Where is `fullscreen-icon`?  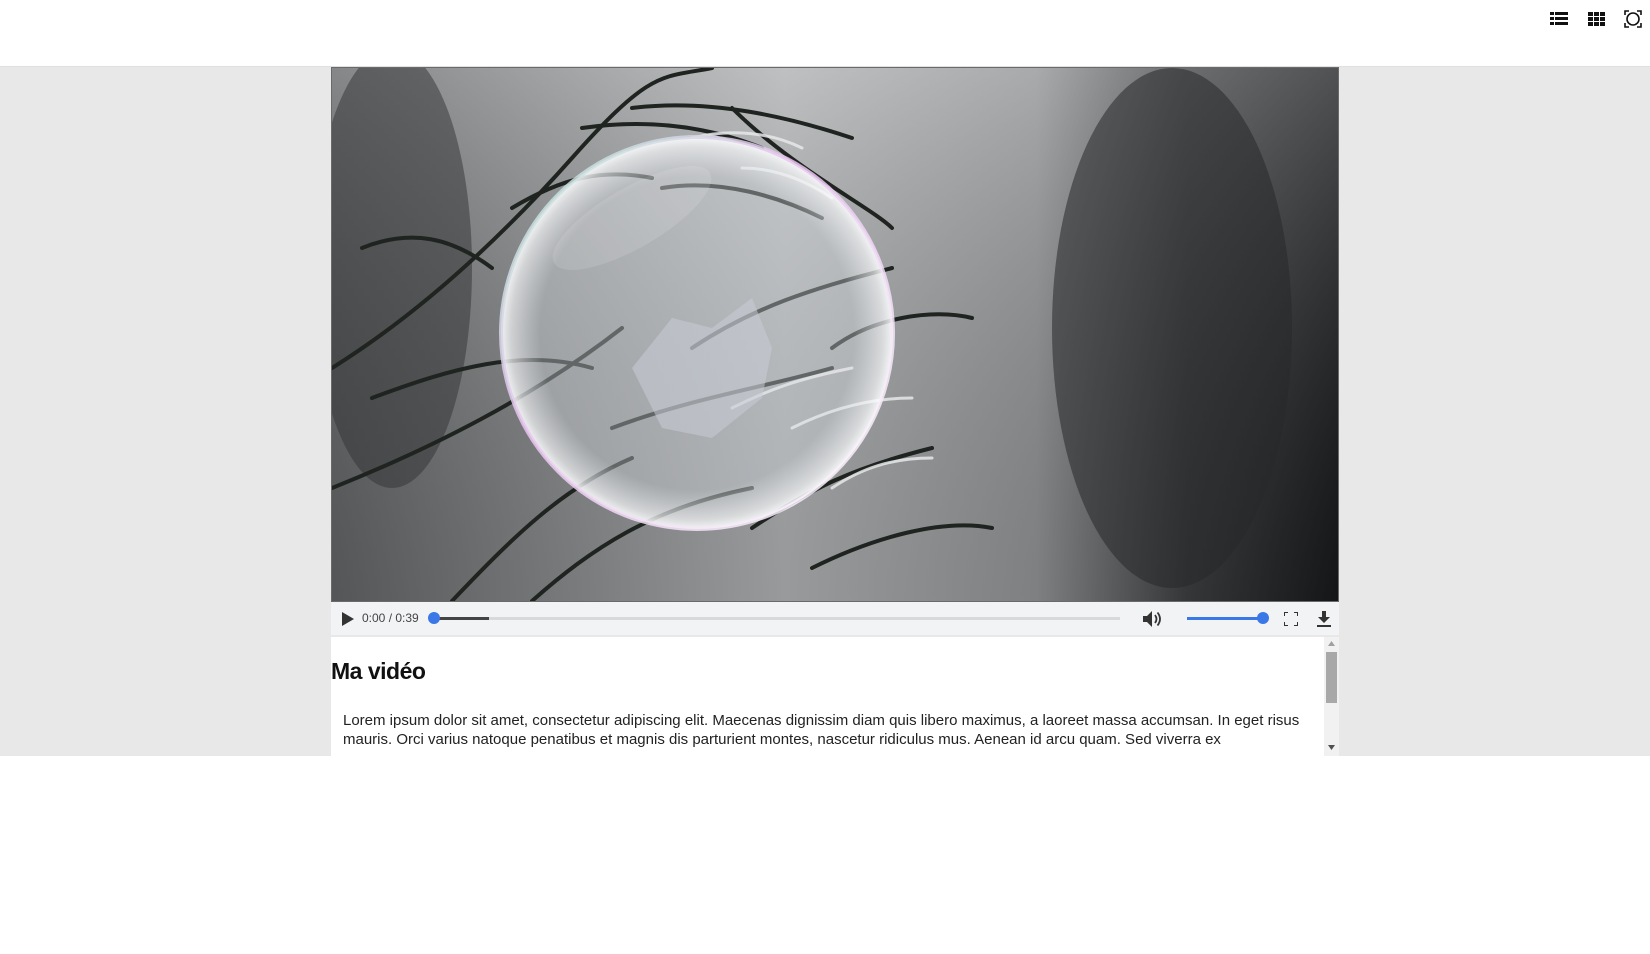 fullscreen-icon is located at coordinates (1291, 619).